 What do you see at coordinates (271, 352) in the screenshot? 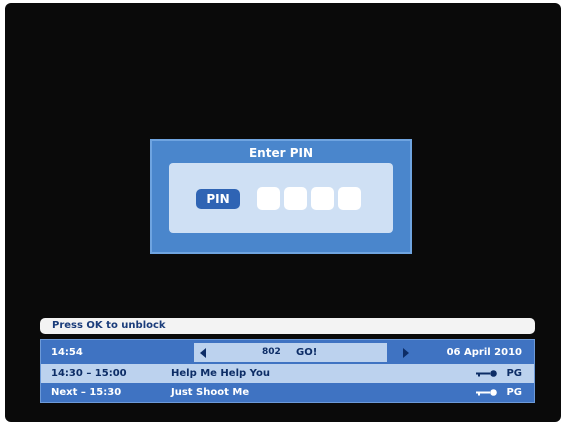
I see `channel-number: 802` at bounding box center [271, 352].